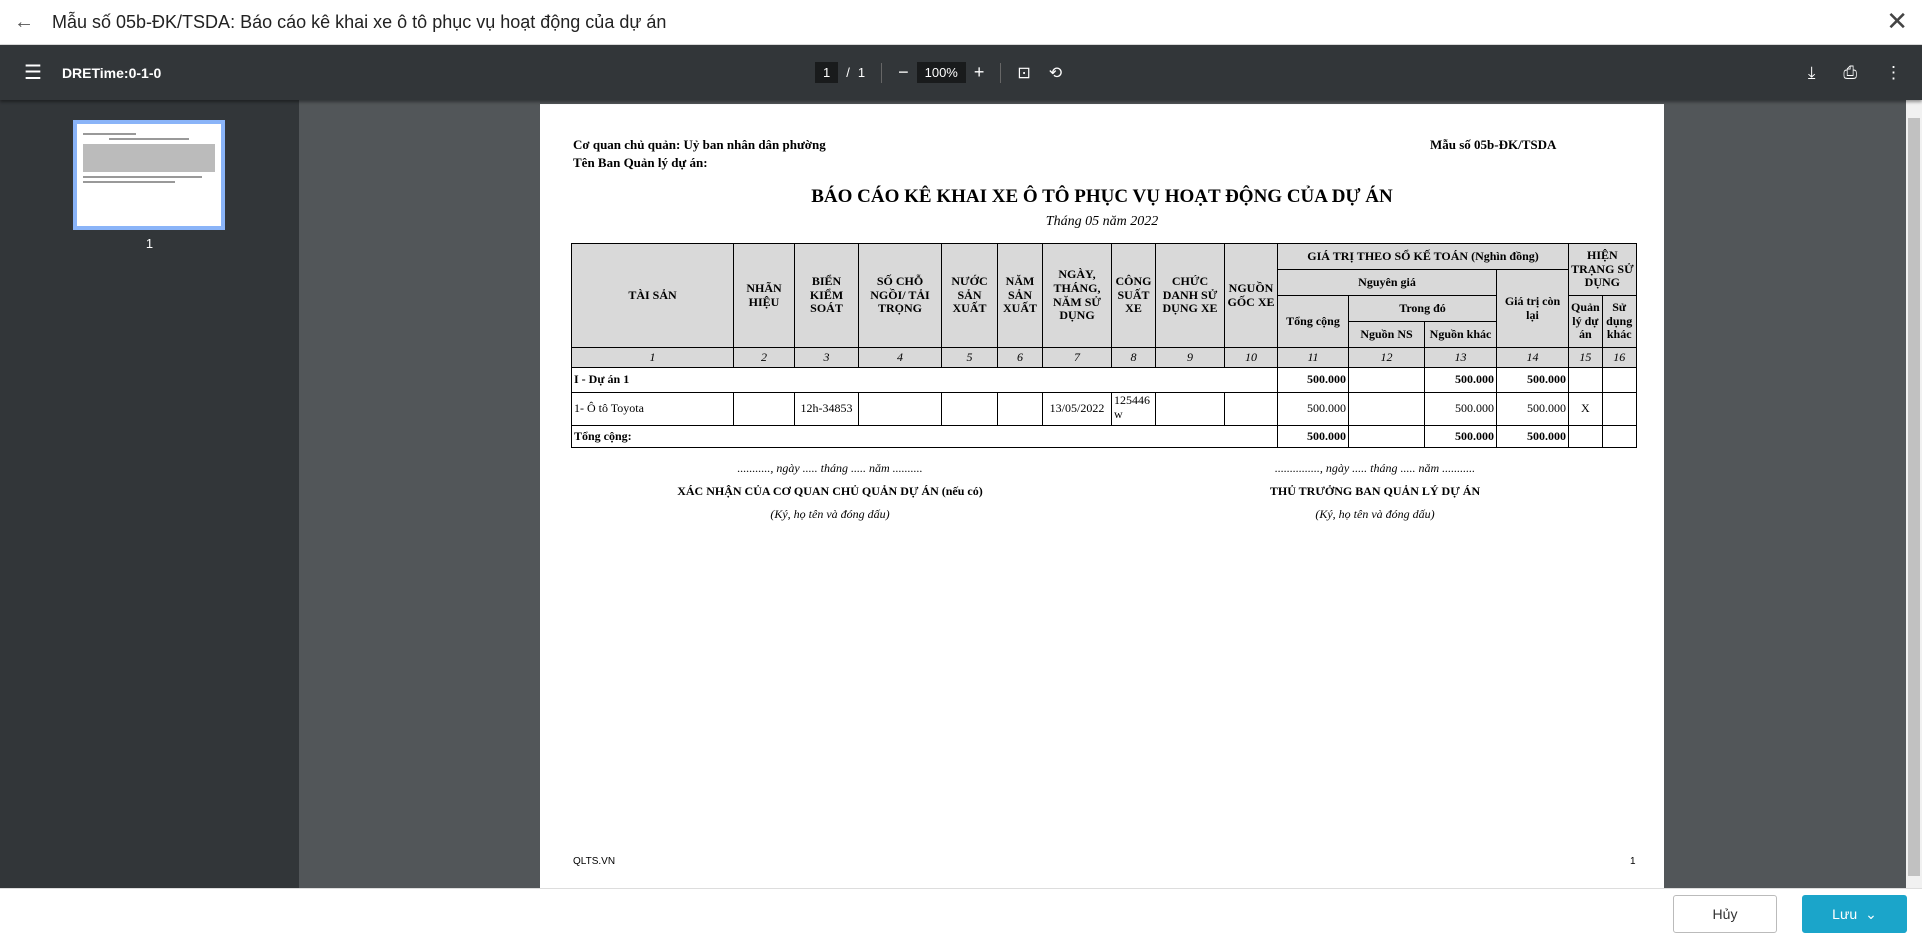  I want to click on column-number-row: 1 2 3 4 5 6 7 8 9 10 11 12 13 14 15 16, so click(1104, 357).